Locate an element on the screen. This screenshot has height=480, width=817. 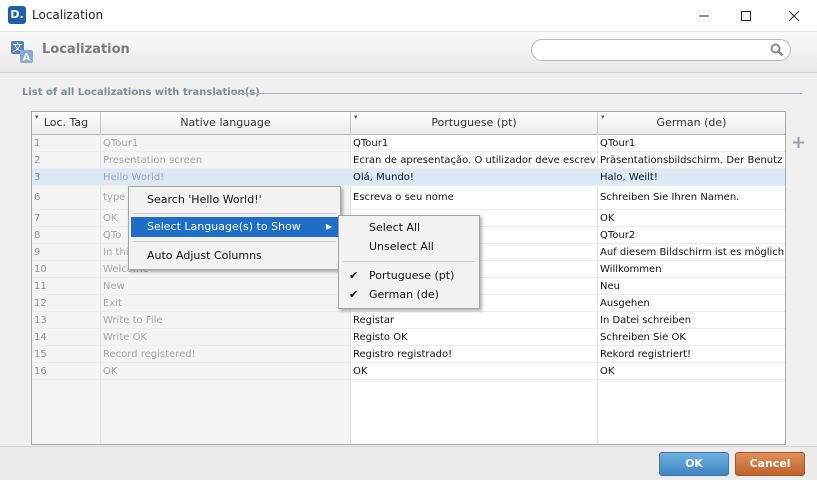
search-icon is located at coordinates (777, 50).